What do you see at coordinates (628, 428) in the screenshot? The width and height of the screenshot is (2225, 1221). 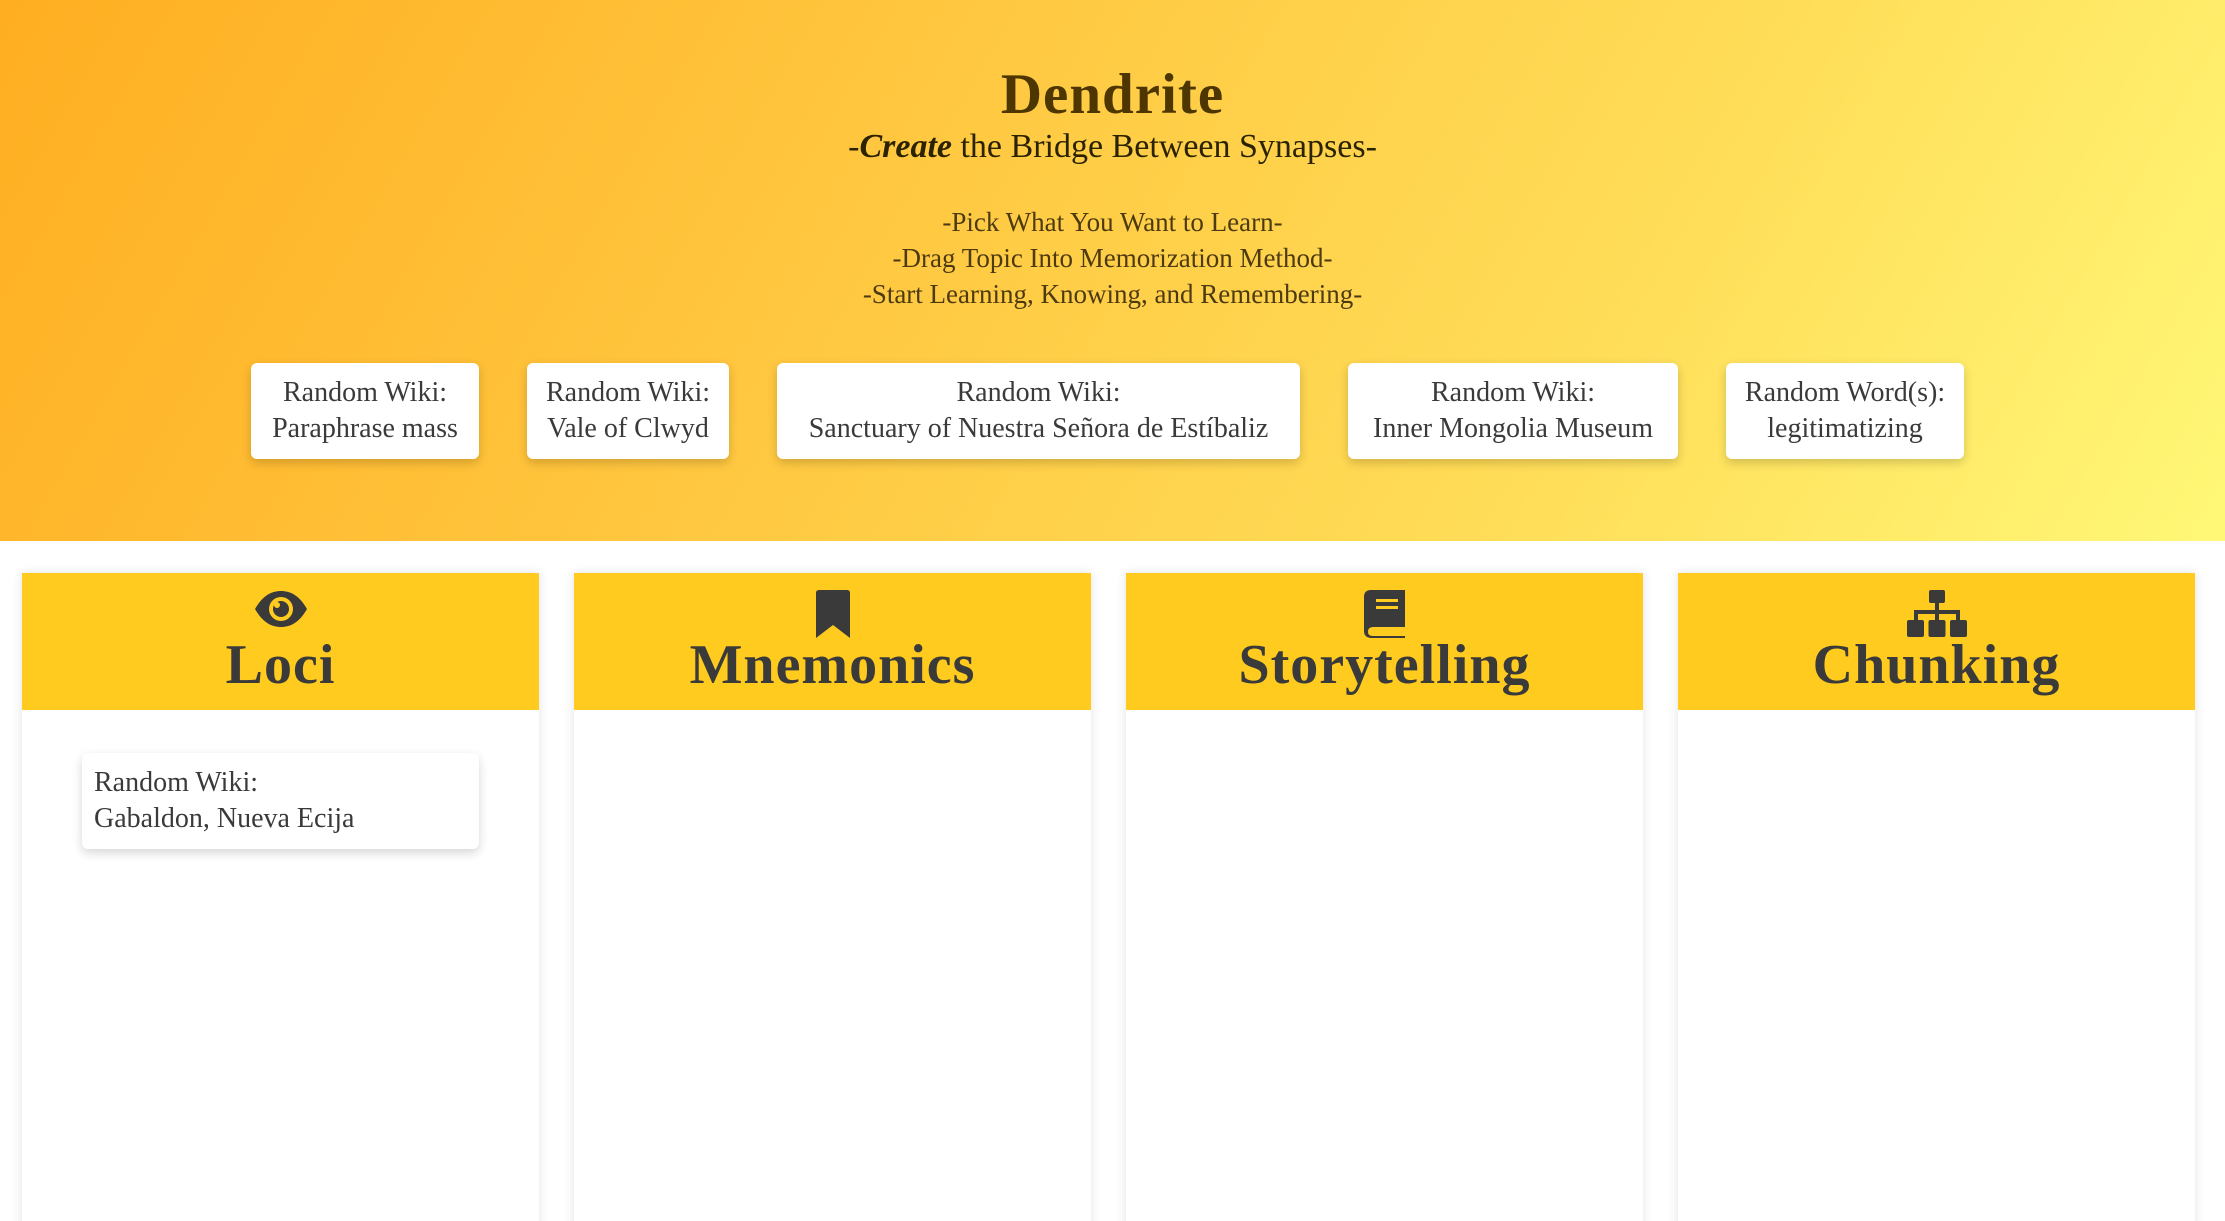 I see `topic-card-value: Vale of Clwyd` at bounding box center [628, 428].